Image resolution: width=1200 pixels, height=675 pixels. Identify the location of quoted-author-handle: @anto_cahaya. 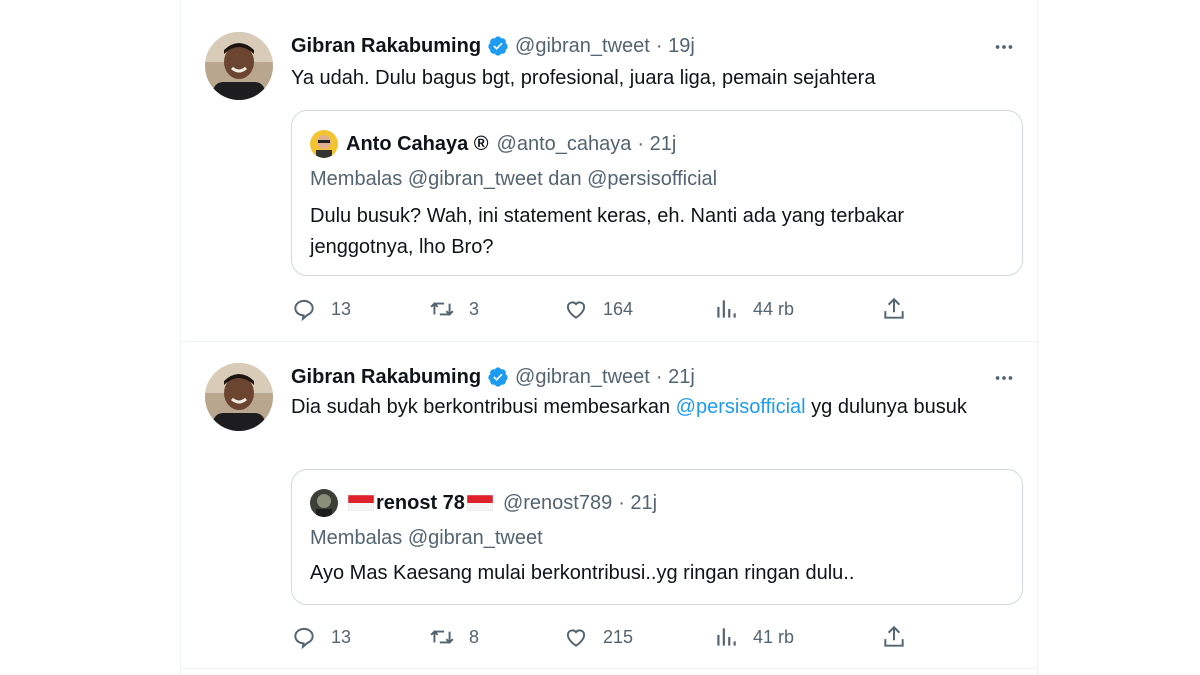
(564, 143).